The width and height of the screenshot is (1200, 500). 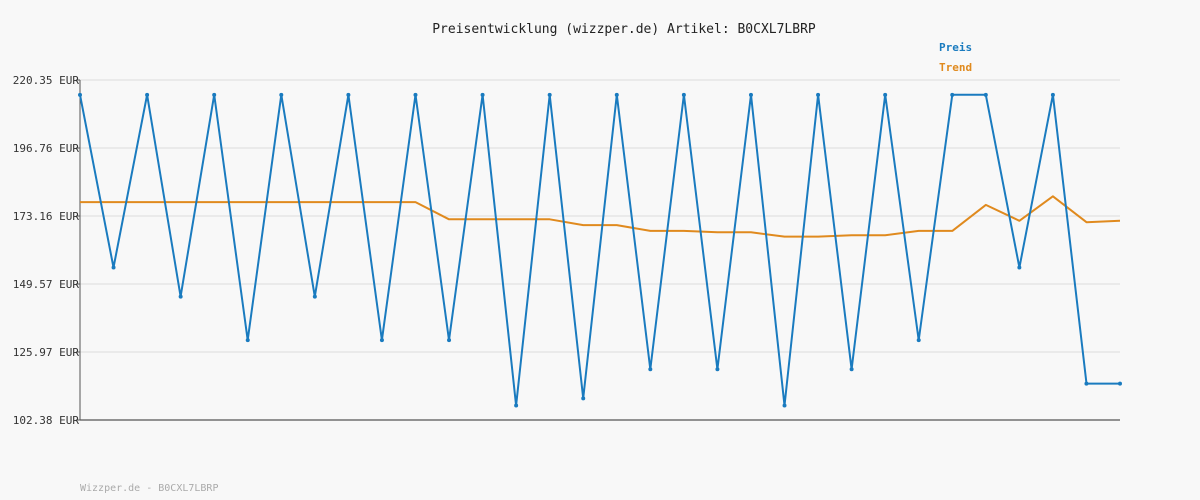 What do you see at coordinates (46, 216) in the screenshot?
I see `y-tick-label: 173.16 EUR` at bounding box center [46, 216].